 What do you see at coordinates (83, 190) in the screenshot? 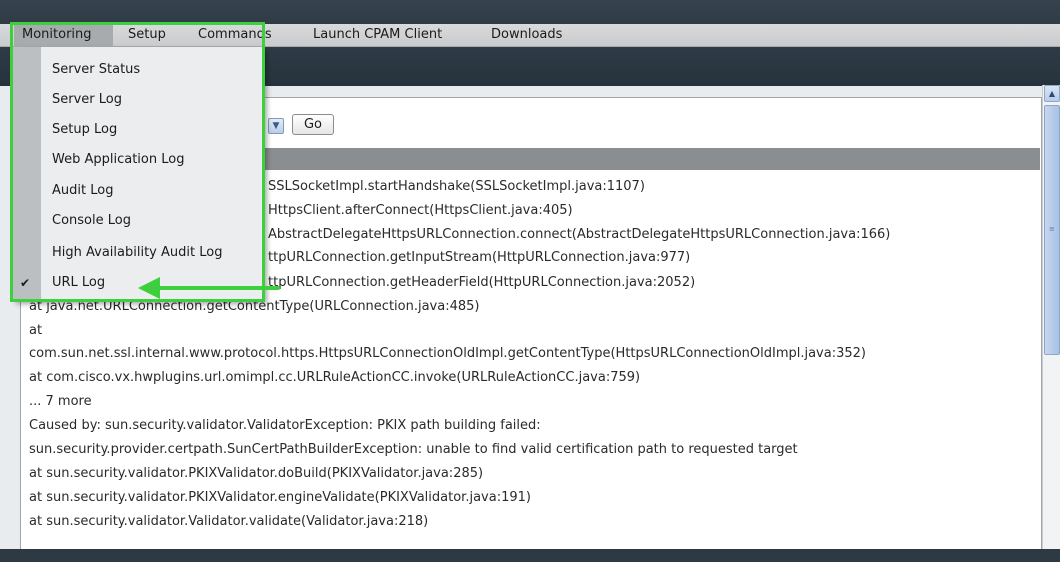
I see `menu-item-label: Audit Log` at bounding box center [83, 190].